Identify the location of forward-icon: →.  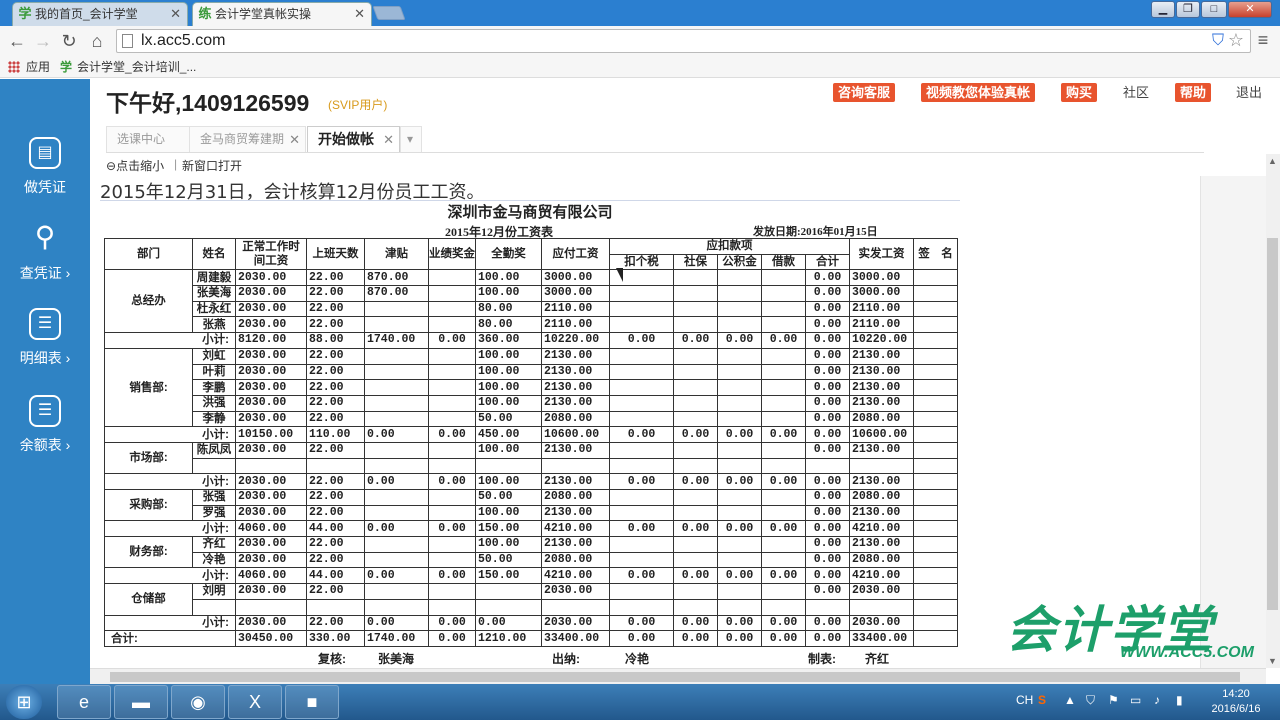
(43, 41).